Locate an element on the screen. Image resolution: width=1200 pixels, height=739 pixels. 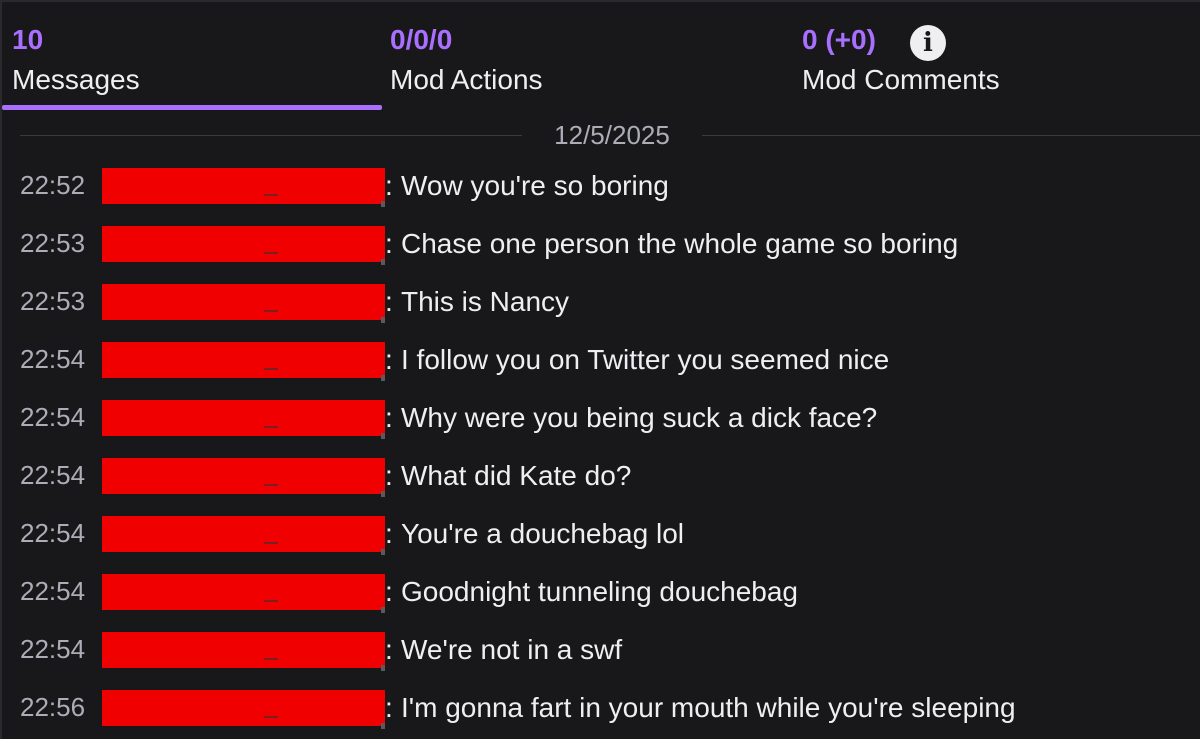
chat-message: 22:54 : What did Kate do? is located at coordinates (601, 477).